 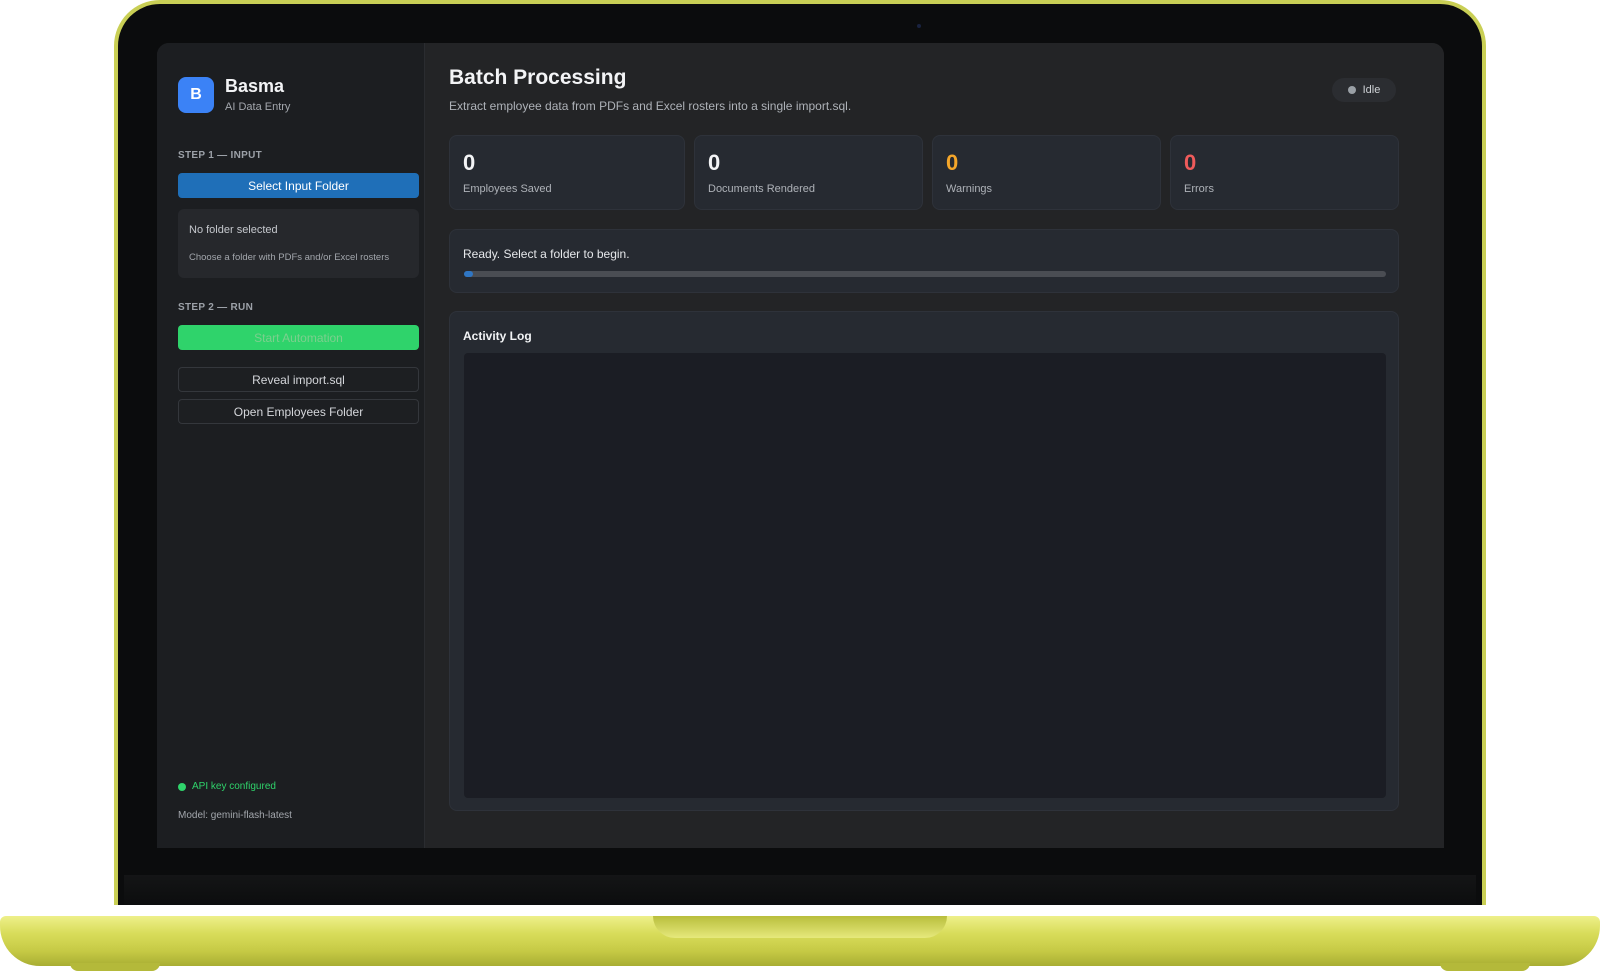 I want to click on stat-label: Documents Rendered, so click(x=762, y=189).